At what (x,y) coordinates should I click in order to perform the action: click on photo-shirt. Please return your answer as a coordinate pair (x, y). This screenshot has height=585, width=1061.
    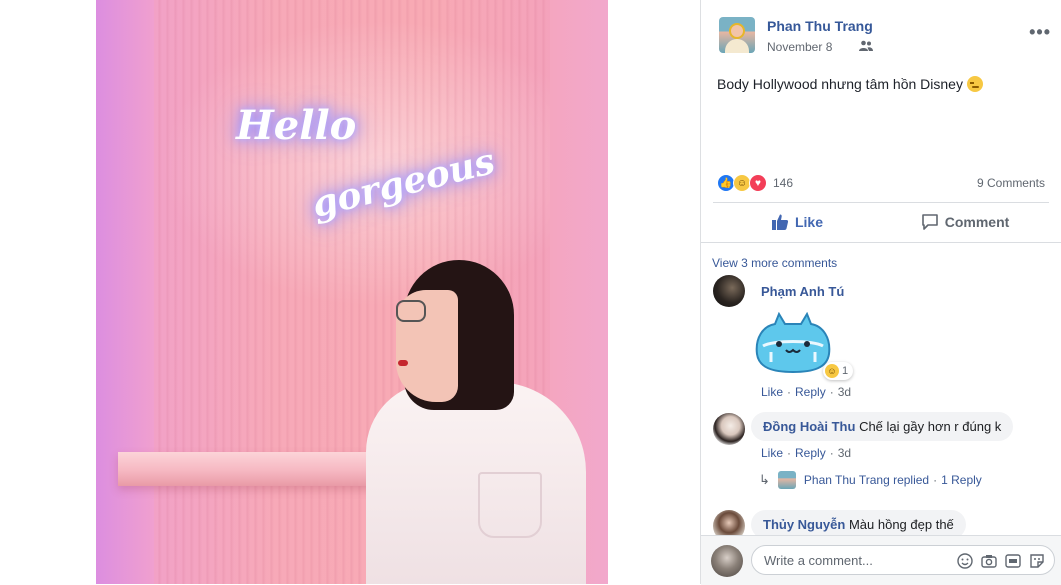
    Looking at the image, I should click on (476, 483).